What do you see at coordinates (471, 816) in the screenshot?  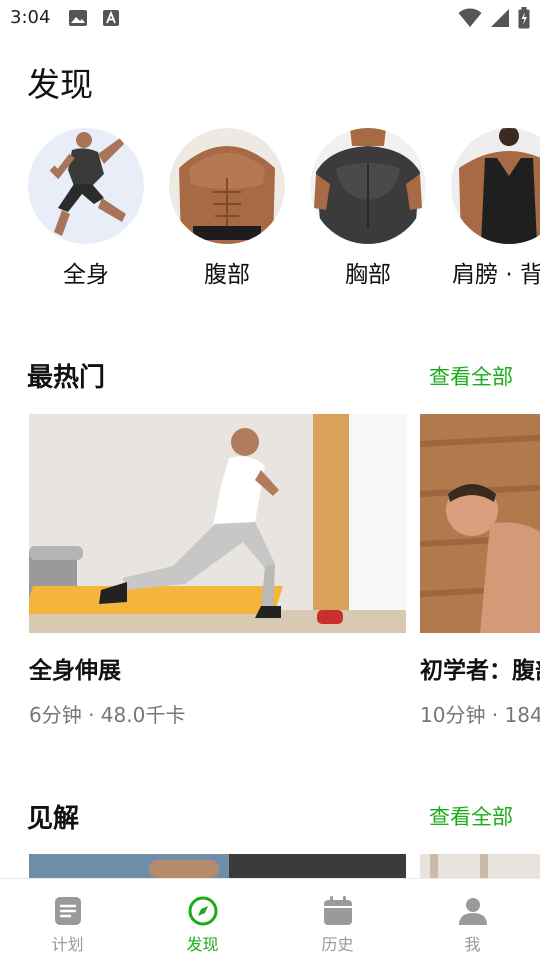 I see `insights-view-all-link: 查看全部` at bounding box center [471, 816].